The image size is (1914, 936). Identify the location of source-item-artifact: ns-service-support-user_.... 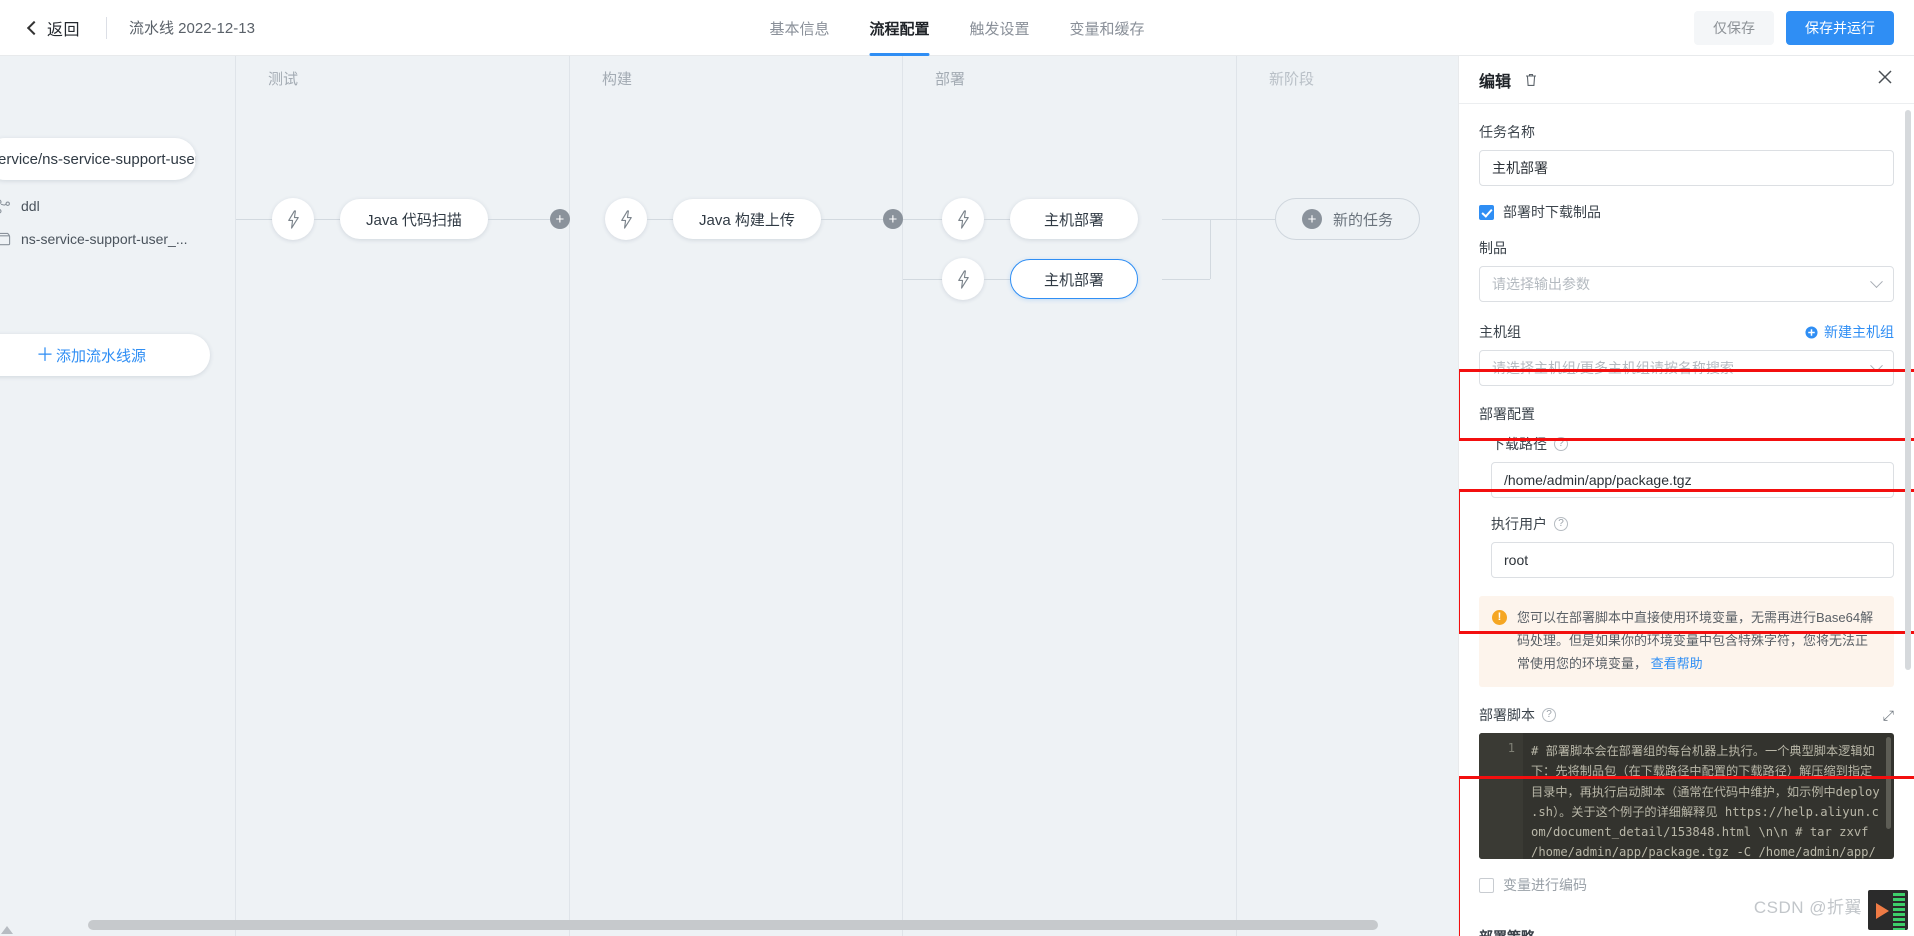
(94, 239).